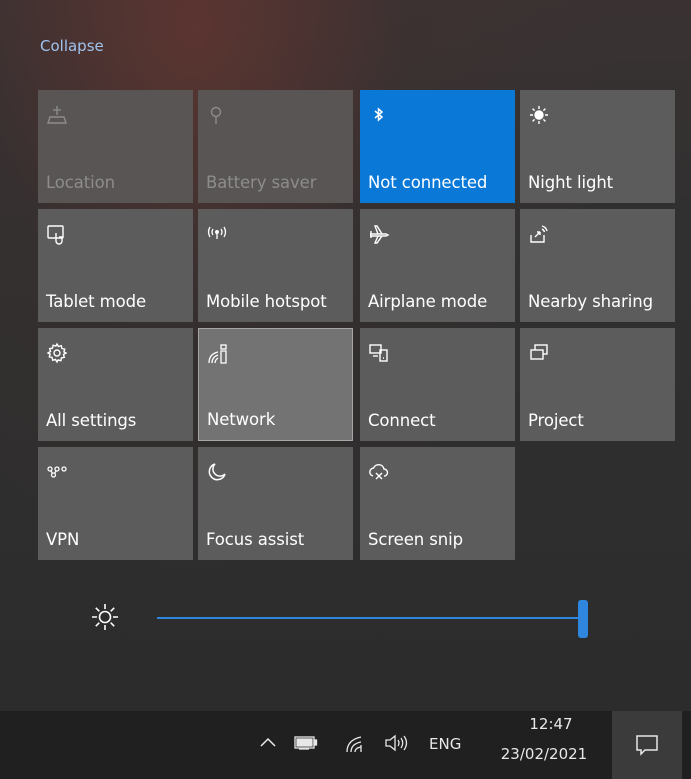  I want to click on tile-bluetooth: Not connected, so click(437, 146).